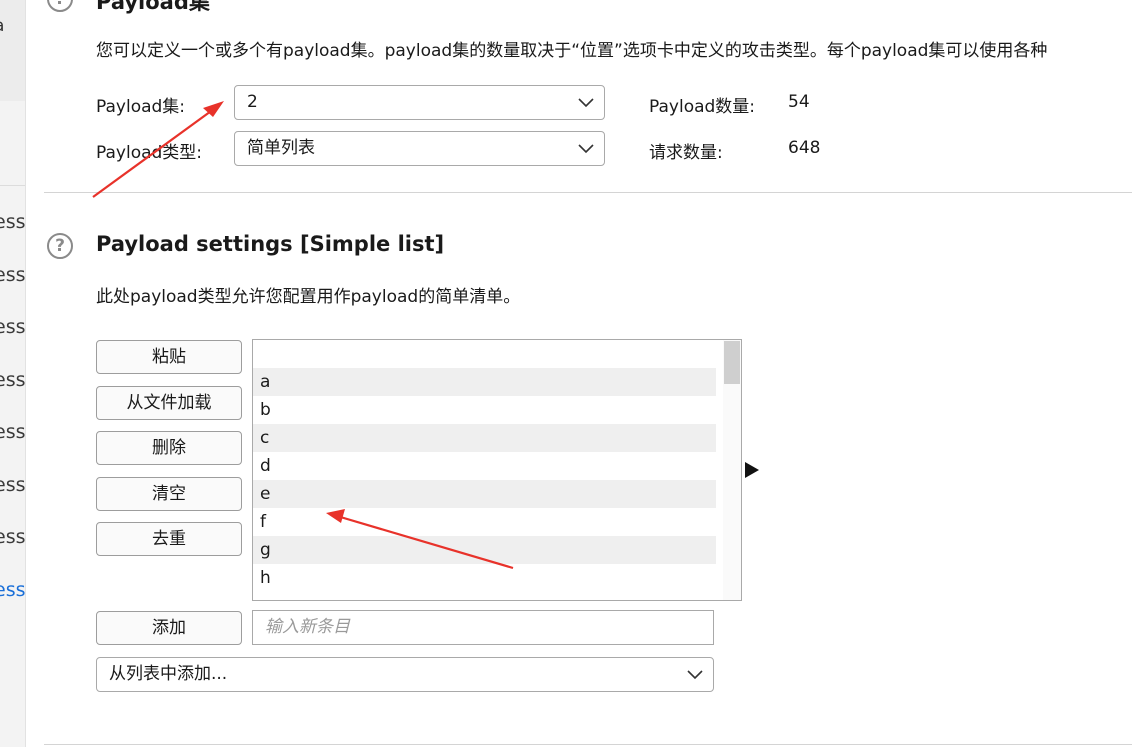  What do you see at coordinates (419, 148) in the screenshot?
I see `payload-type-select: 简单列表` at bounding box center [419, 148].